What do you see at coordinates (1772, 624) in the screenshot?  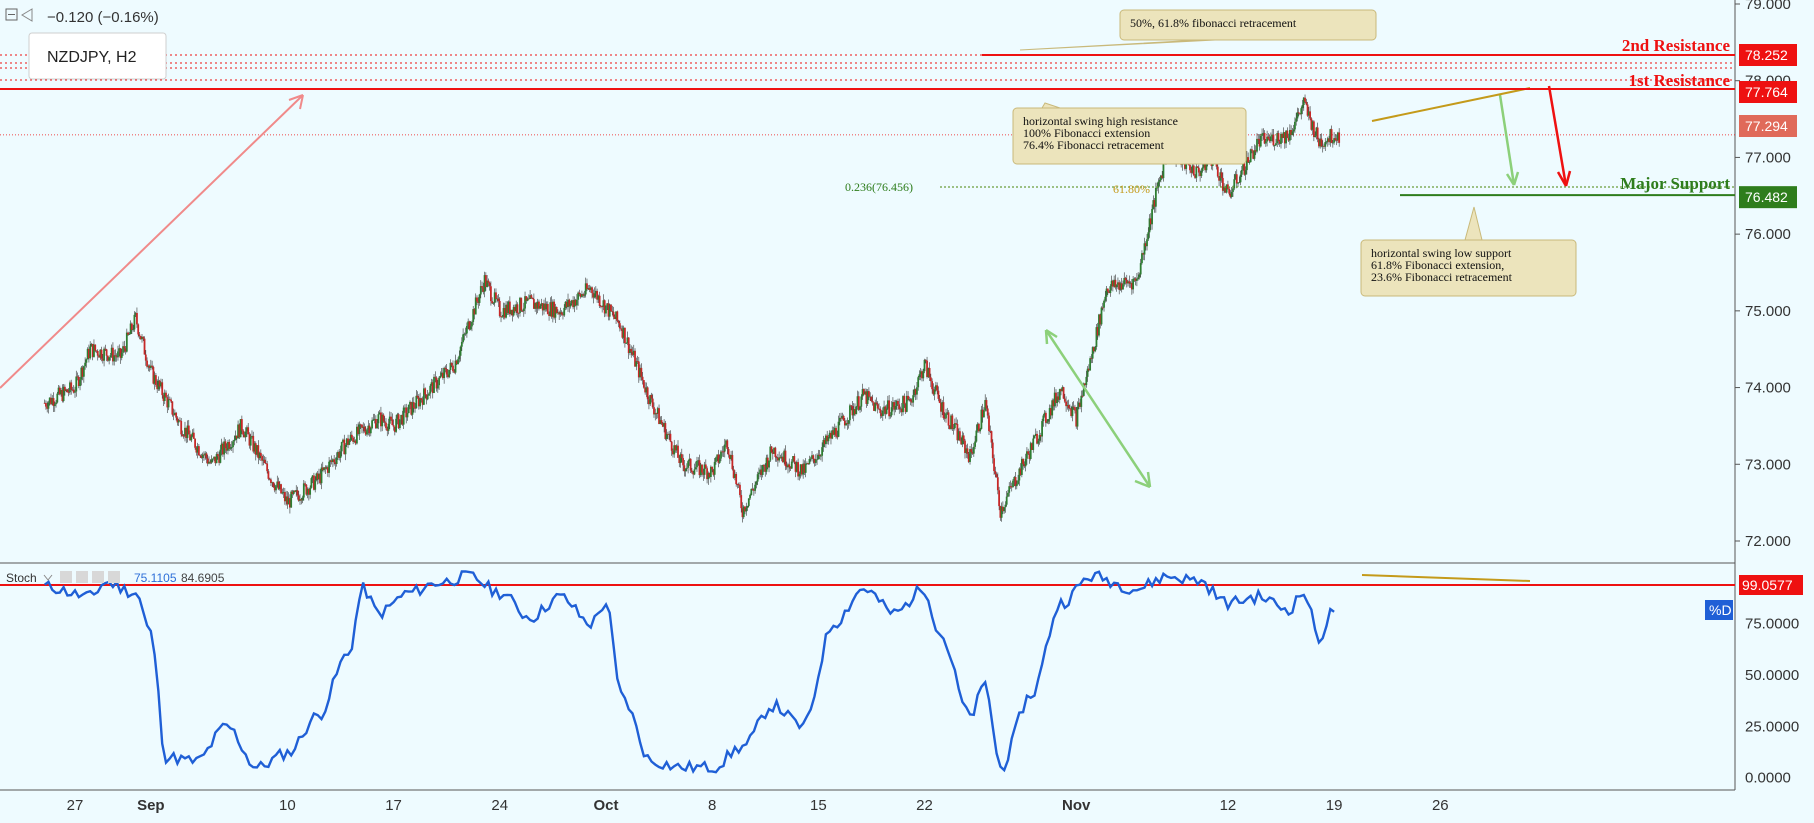 I see `stoch-tick-label: 75.0000` at bounding box center [1772, 624].